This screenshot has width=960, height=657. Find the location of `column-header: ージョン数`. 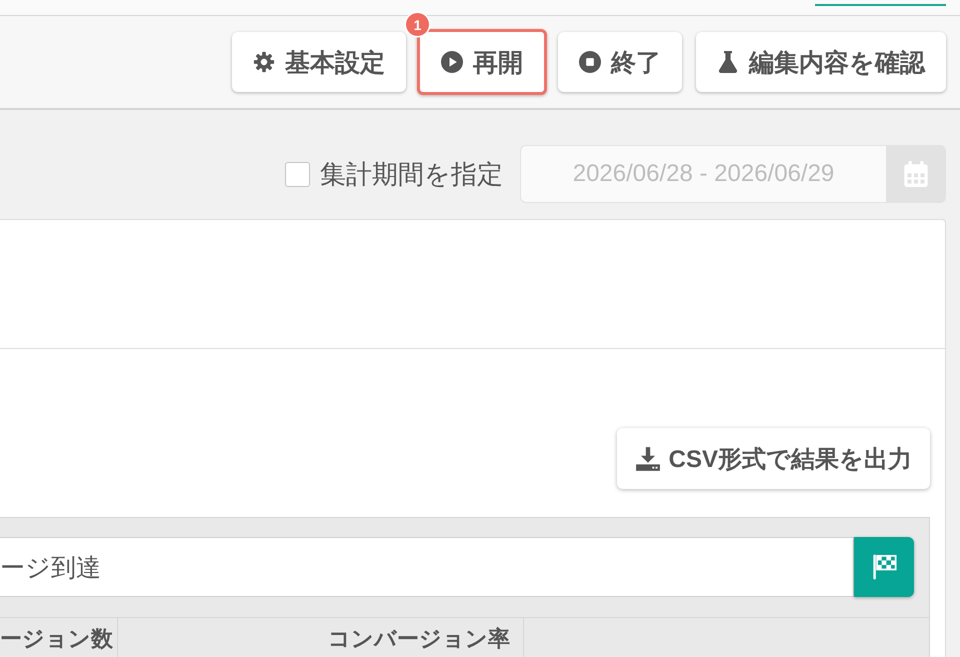

column-header: ージョン数 is located at coordinates (59, 637).